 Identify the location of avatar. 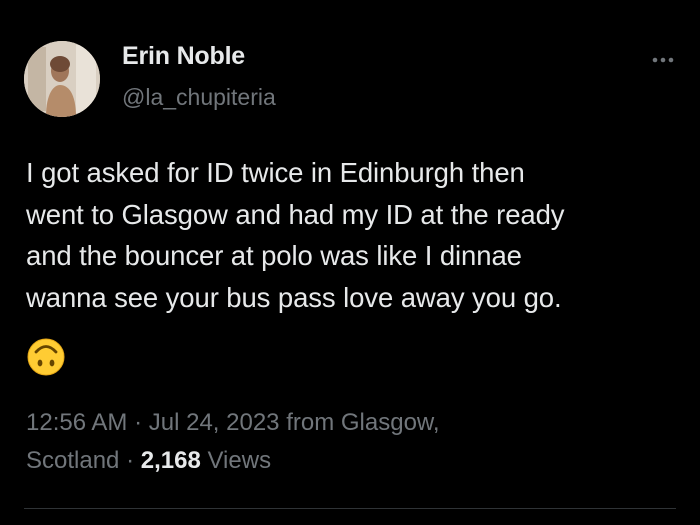
(62, 79).